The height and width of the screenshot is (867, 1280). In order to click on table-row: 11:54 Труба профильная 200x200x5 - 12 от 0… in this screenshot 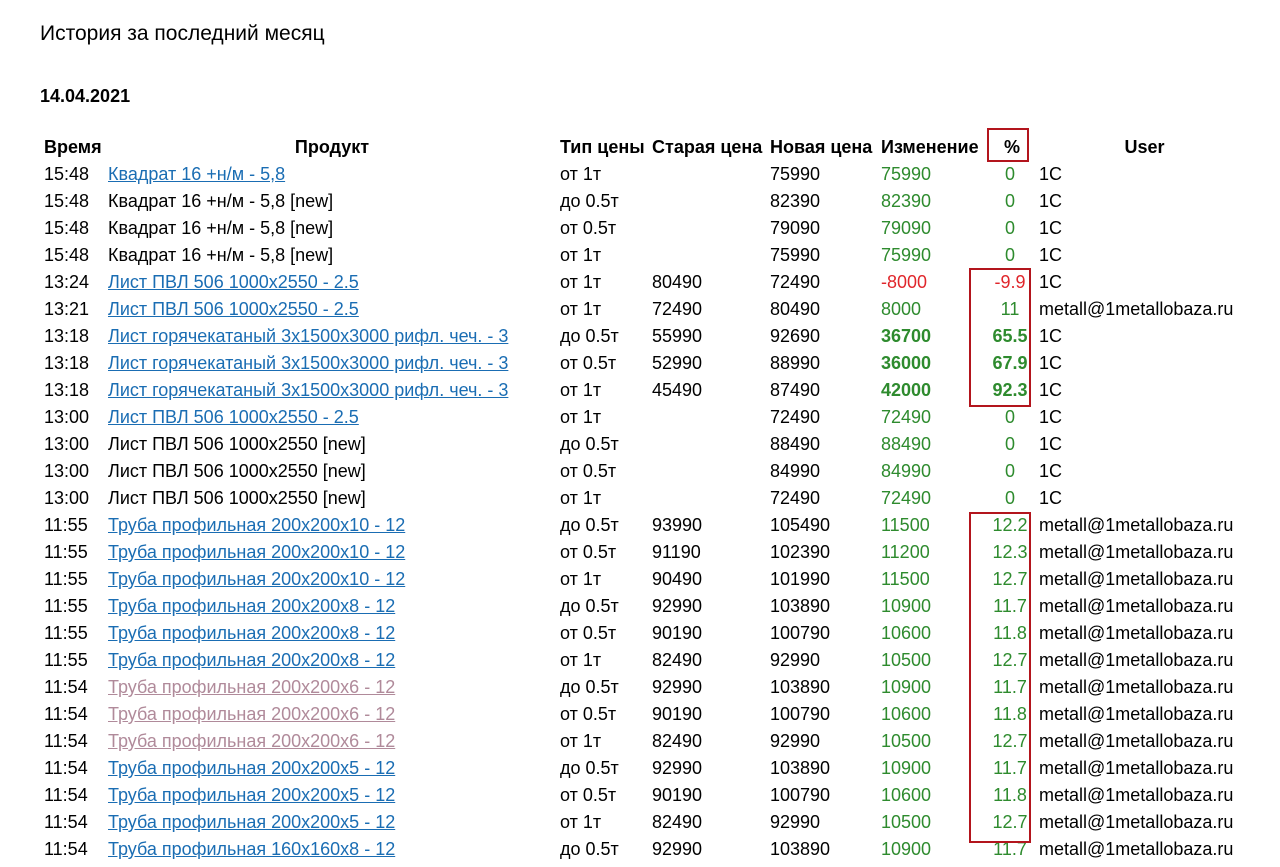, I will do `click(645, 795)`.